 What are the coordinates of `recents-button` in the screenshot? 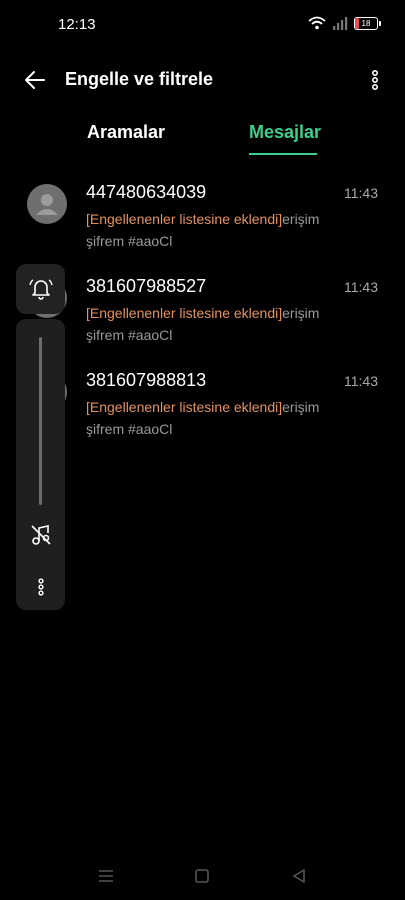 It's located at (106, 876).